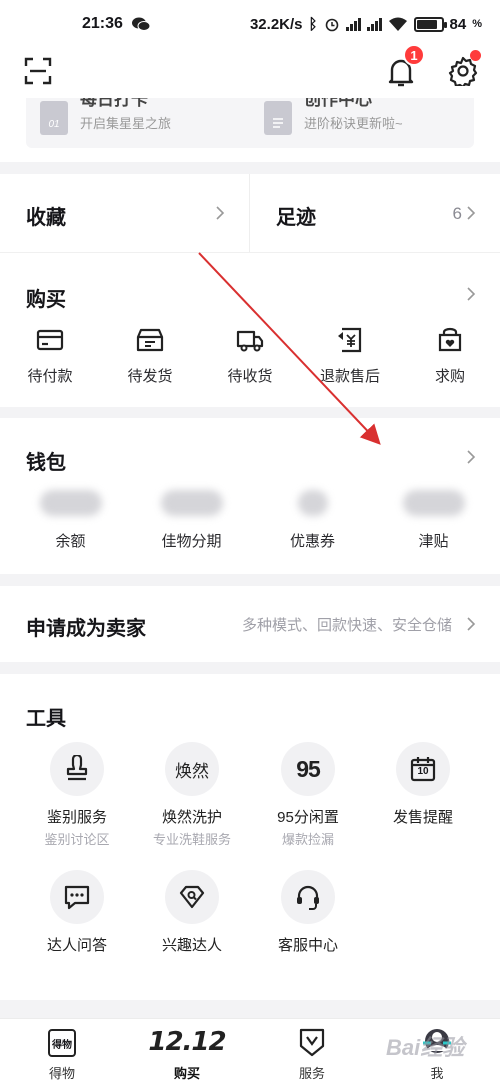  I want to click on footprint-button: 足迹 6, so click(375, 213).